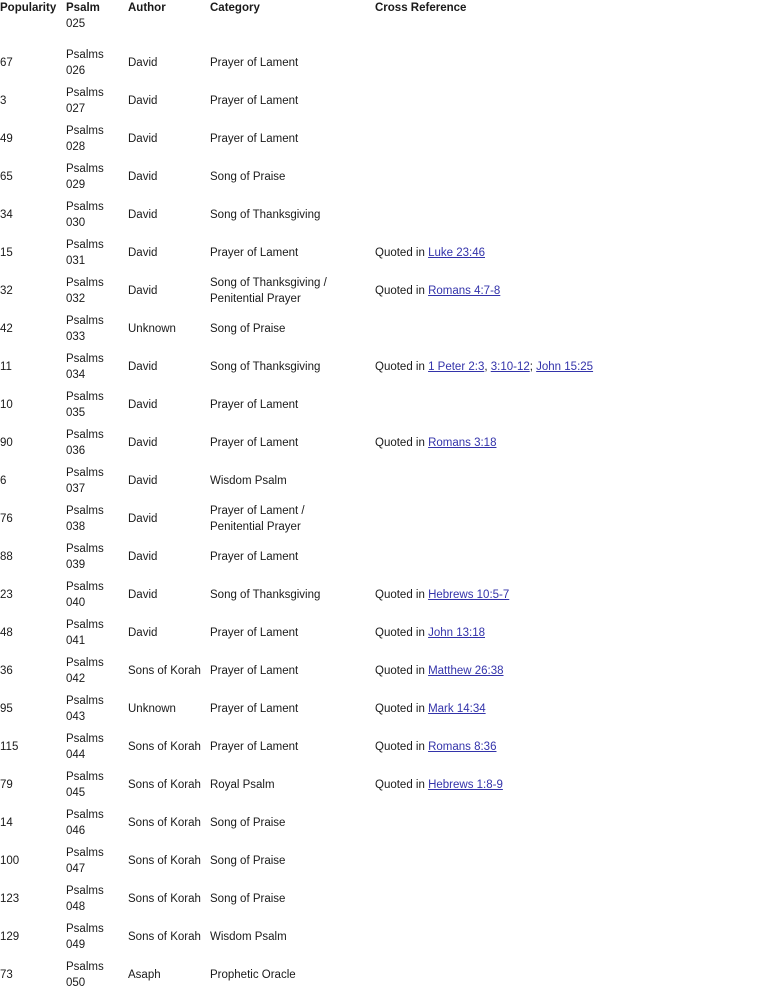  Describe the element at coordinates (573, 595) in the screenshot. I see `cell-cross-reference: Quoted in Hebrews 10:5-7` at that location.